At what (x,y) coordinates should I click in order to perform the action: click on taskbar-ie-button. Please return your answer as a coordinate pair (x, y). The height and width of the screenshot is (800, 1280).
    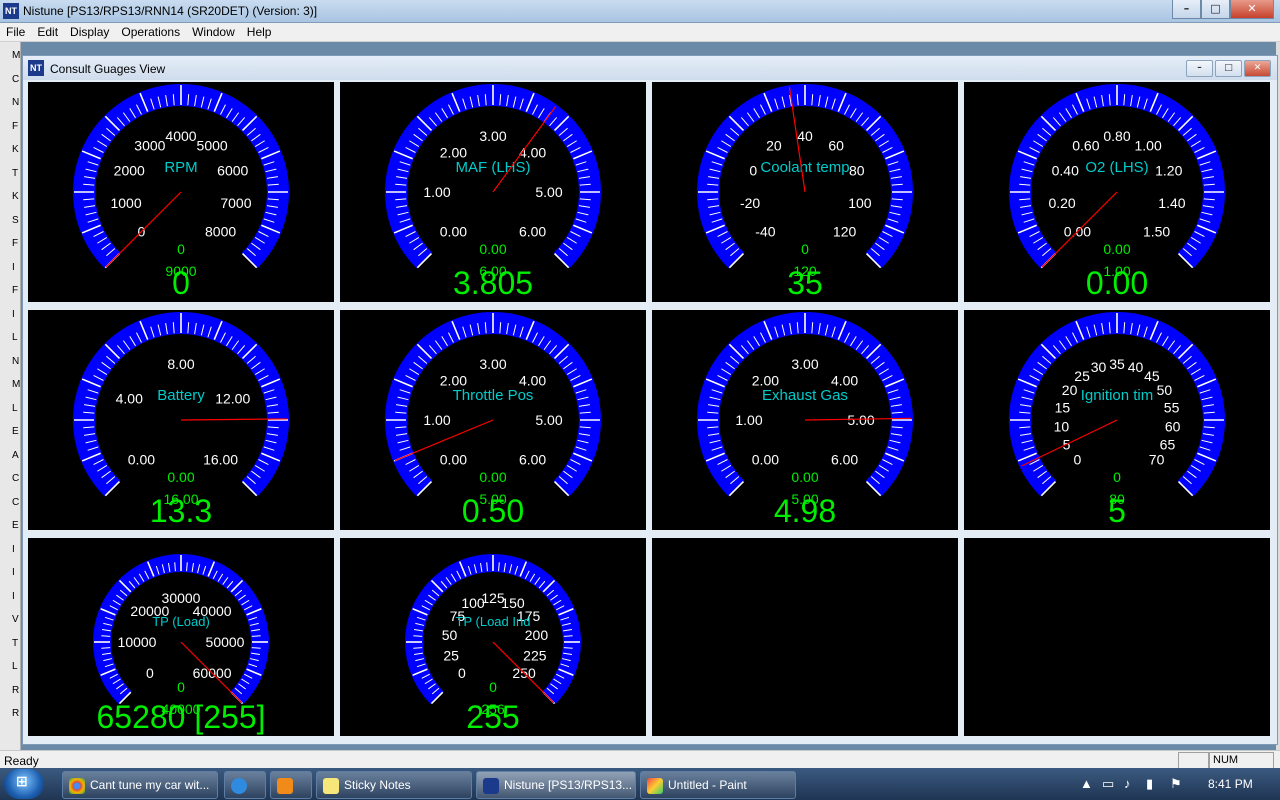
    Looking at the image, I should click on (245, 785).